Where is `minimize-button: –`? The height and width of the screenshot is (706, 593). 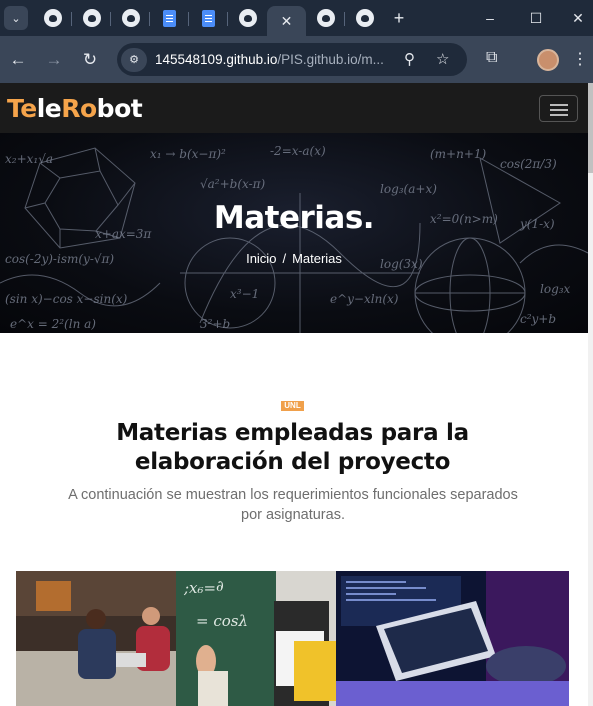 minimize-button: – is located at coordinates (490, 18).